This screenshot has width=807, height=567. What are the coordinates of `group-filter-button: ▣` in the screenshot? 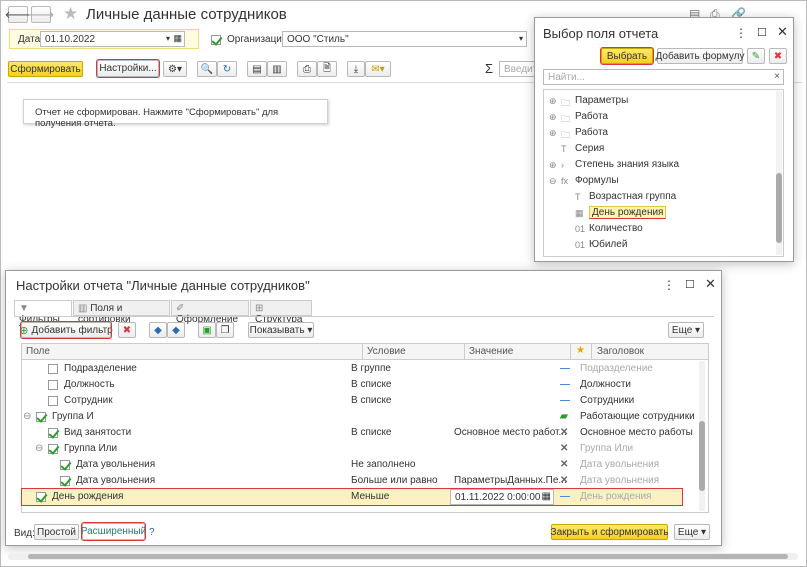 It's located at (207, 330).